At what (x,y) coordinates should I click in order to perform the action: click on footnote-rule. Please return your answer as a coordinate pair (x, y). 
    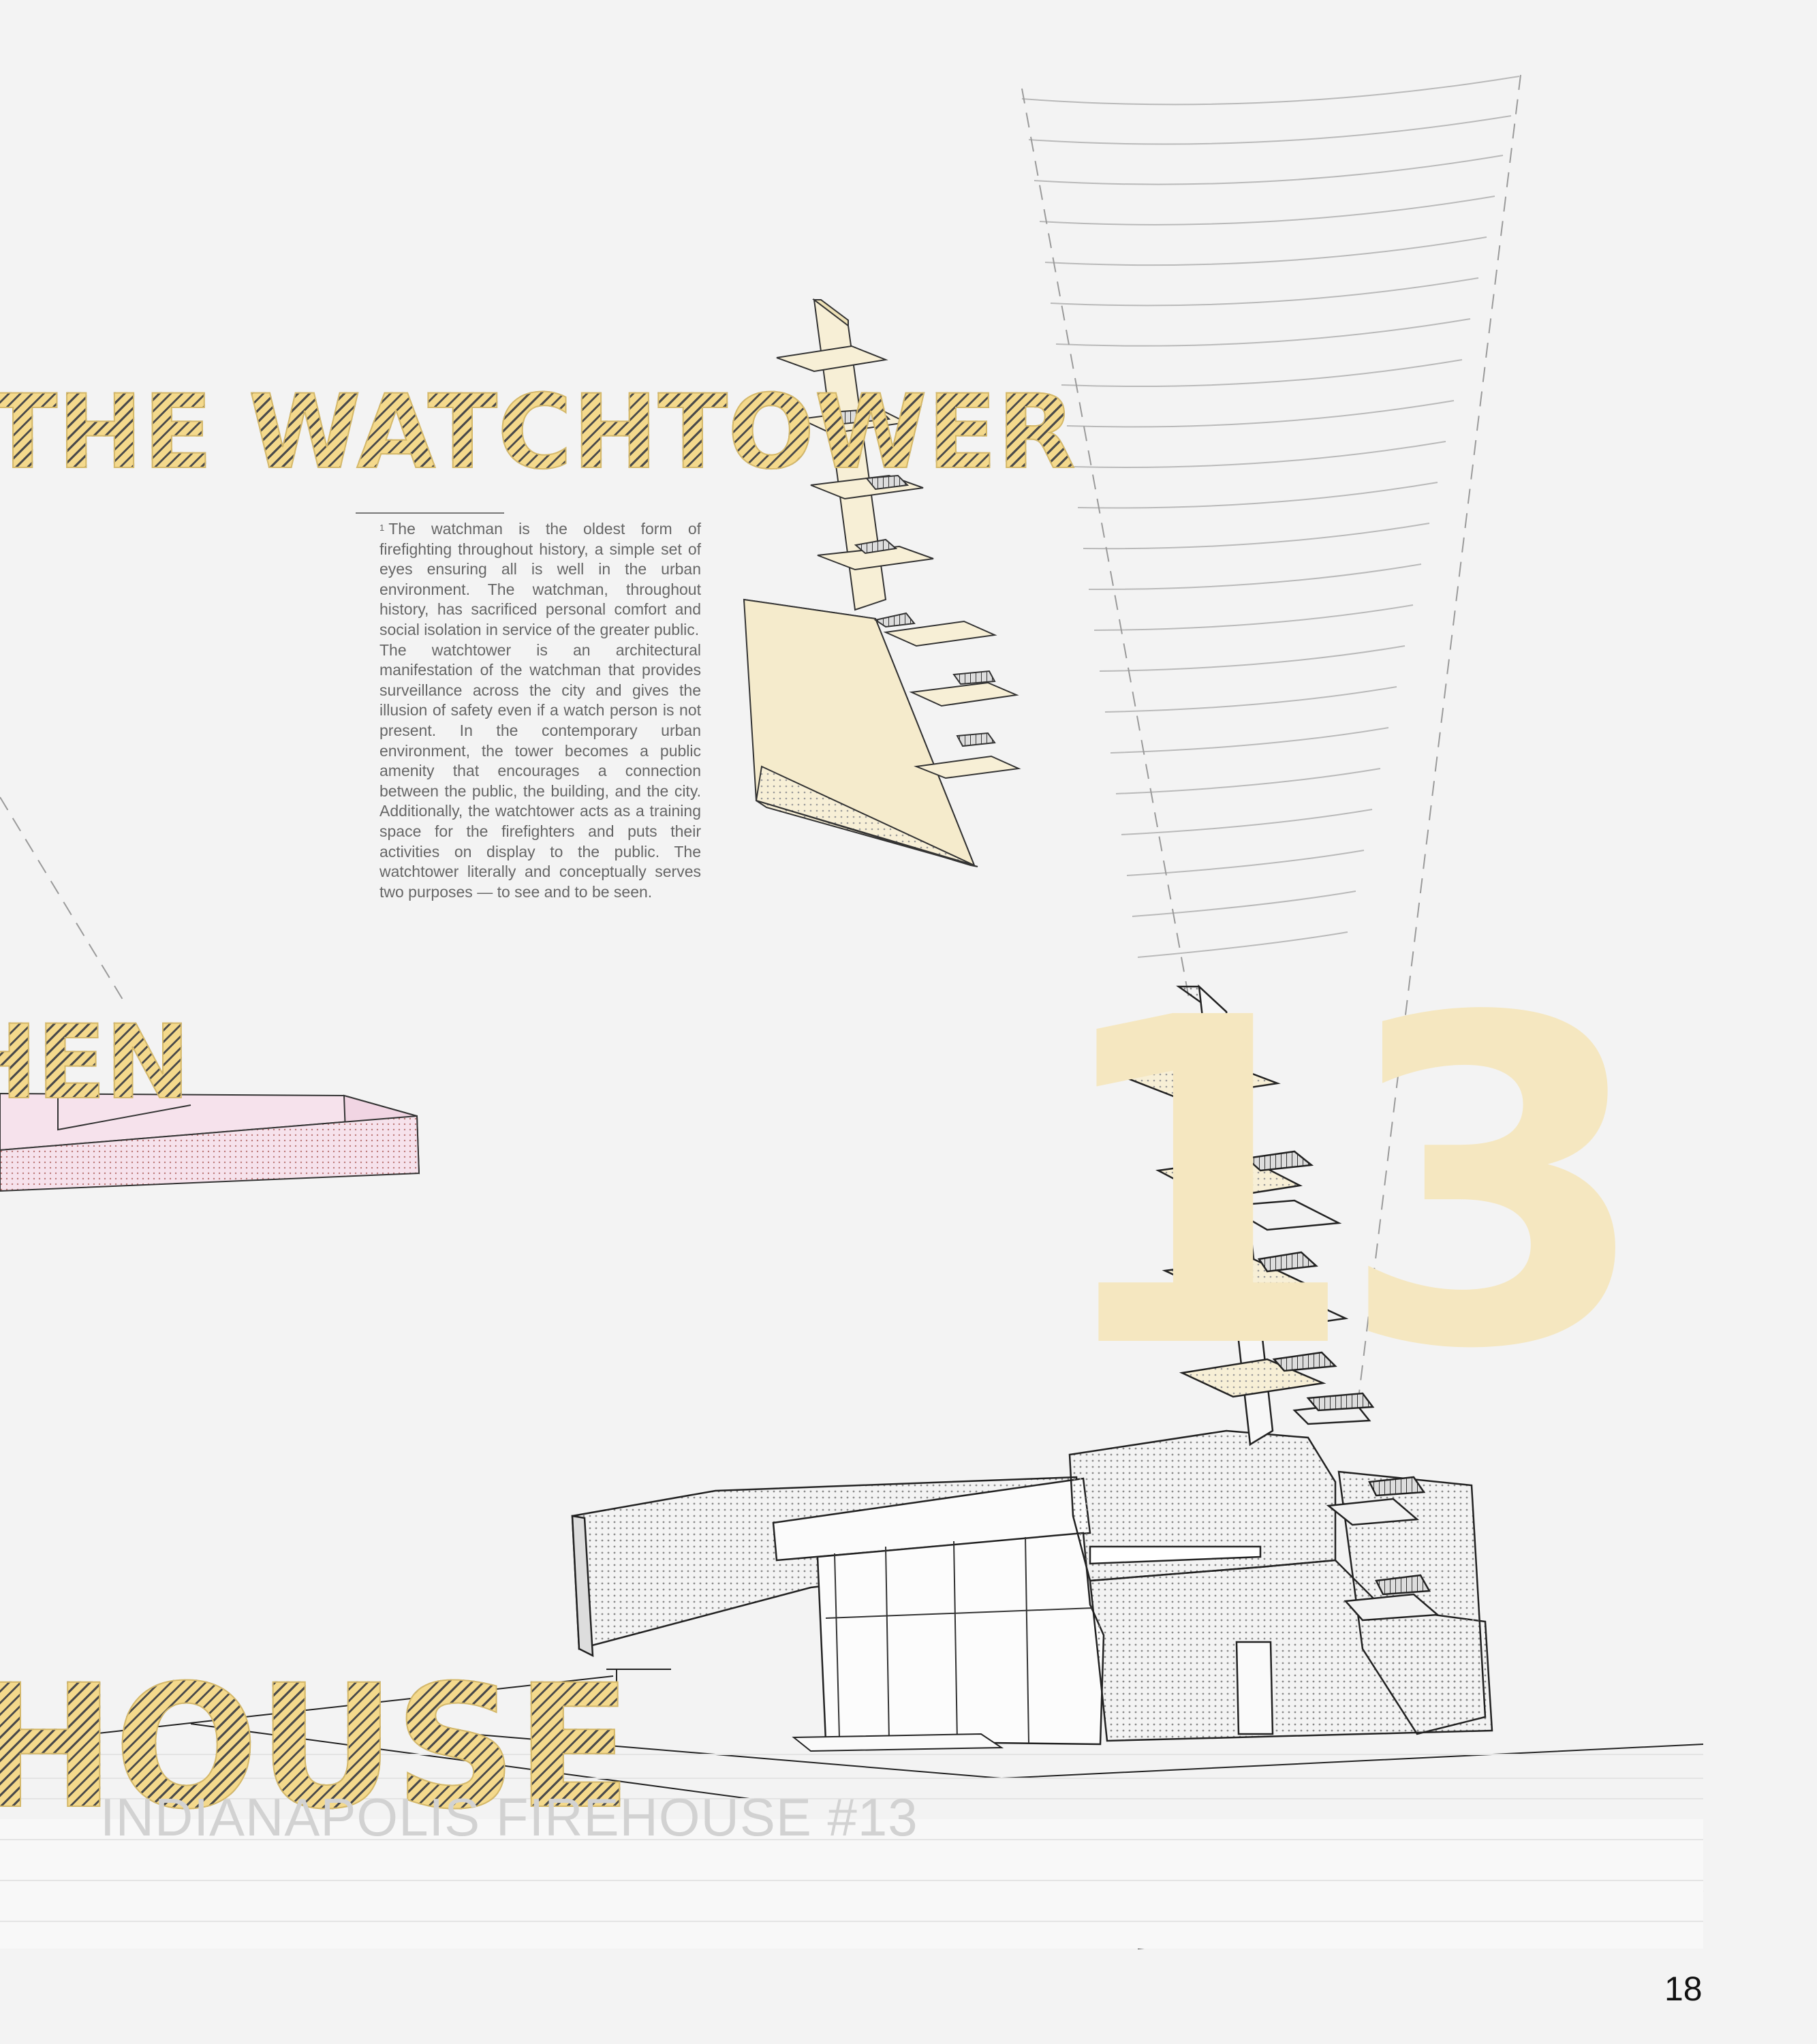
    Looking at the image, I should click on (430, 513).